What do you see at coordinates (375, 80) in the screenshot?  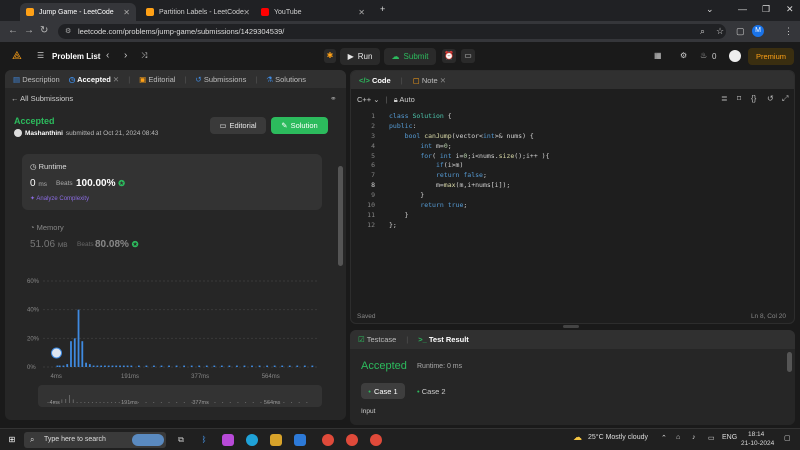 I see `tab-code: </> Code` at bounding box center [375, 80].